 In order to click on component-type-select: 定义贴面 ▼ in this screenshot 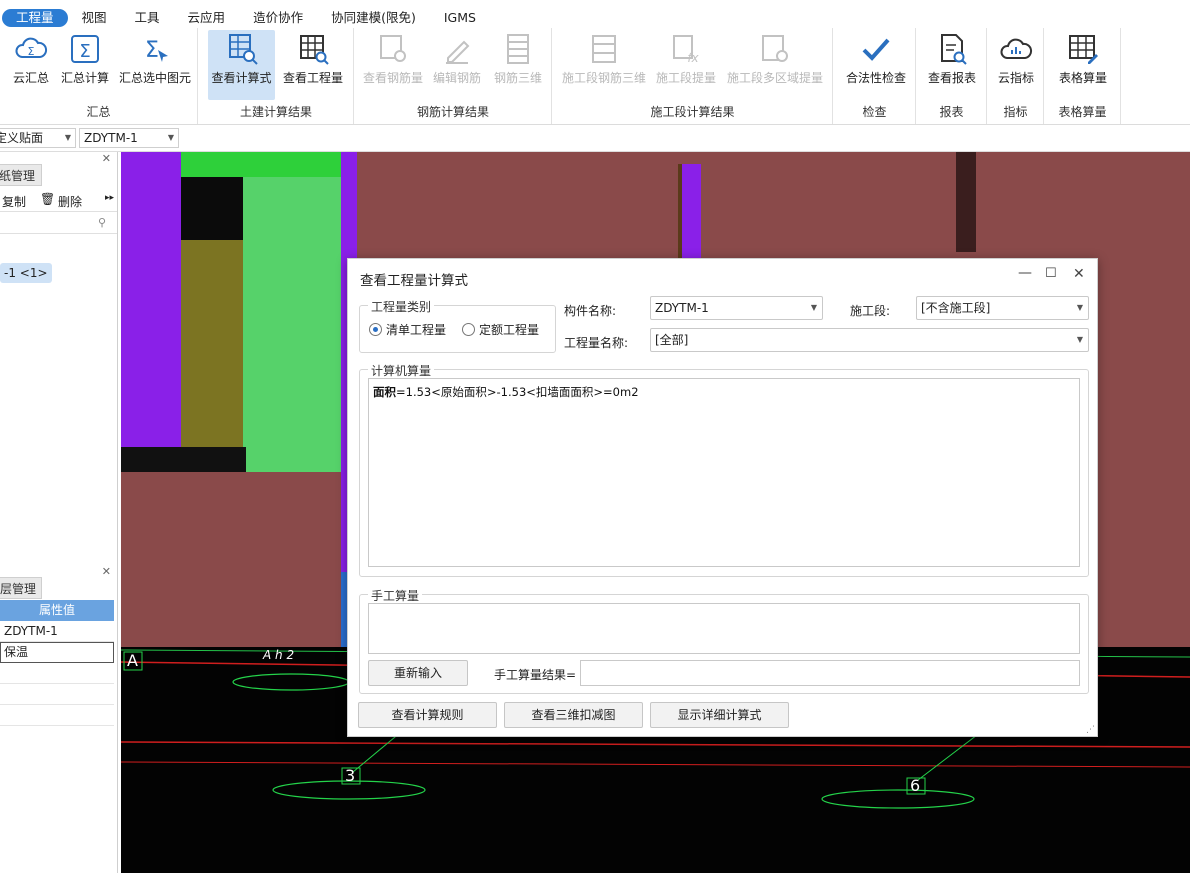, I will do `click(38, 138)`.